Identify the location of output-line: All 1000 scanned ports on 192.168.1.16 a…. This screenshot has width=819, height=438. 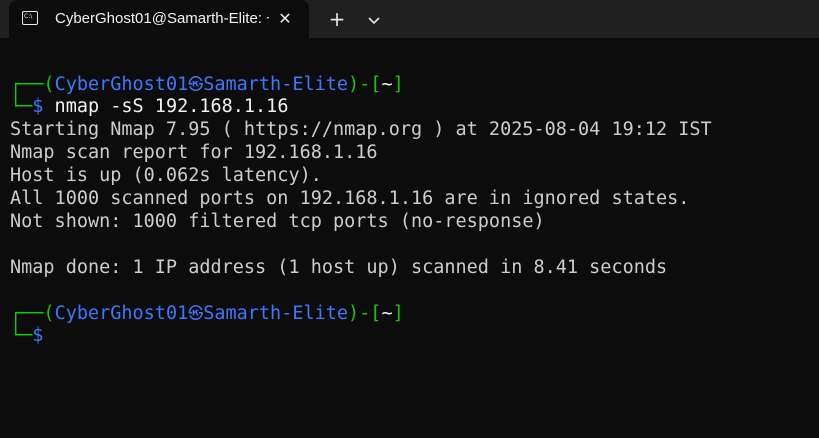
(350, 198).